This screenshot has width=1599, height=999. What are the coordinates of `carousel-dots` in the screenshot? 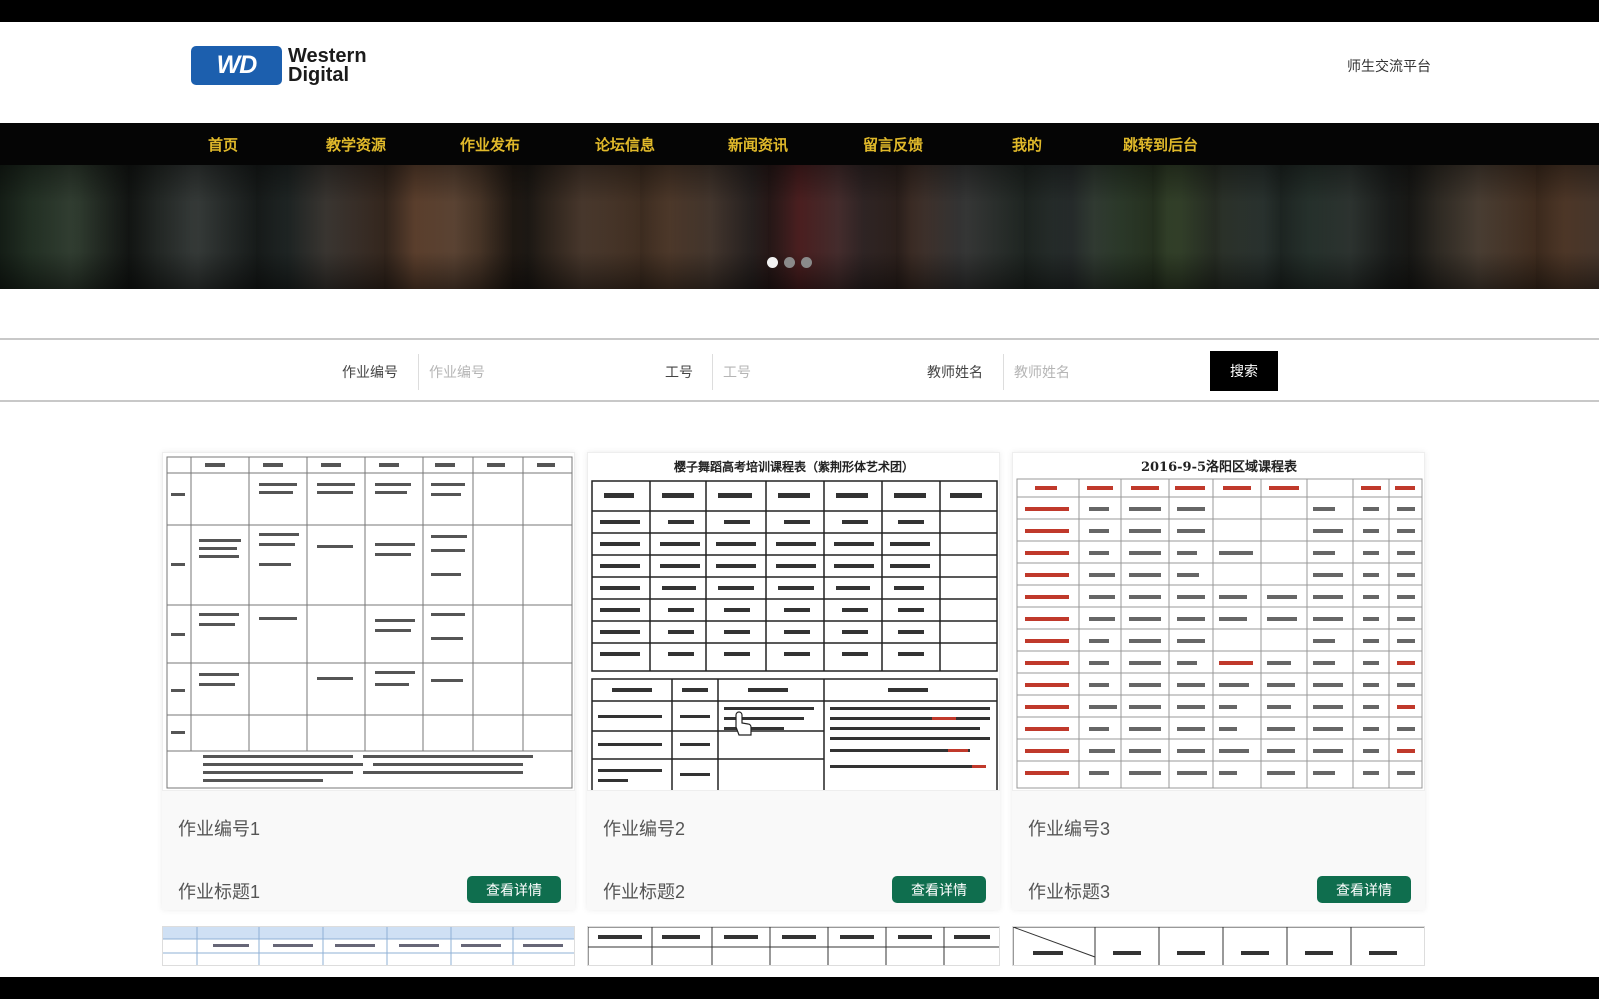 It's located at (789, 262).